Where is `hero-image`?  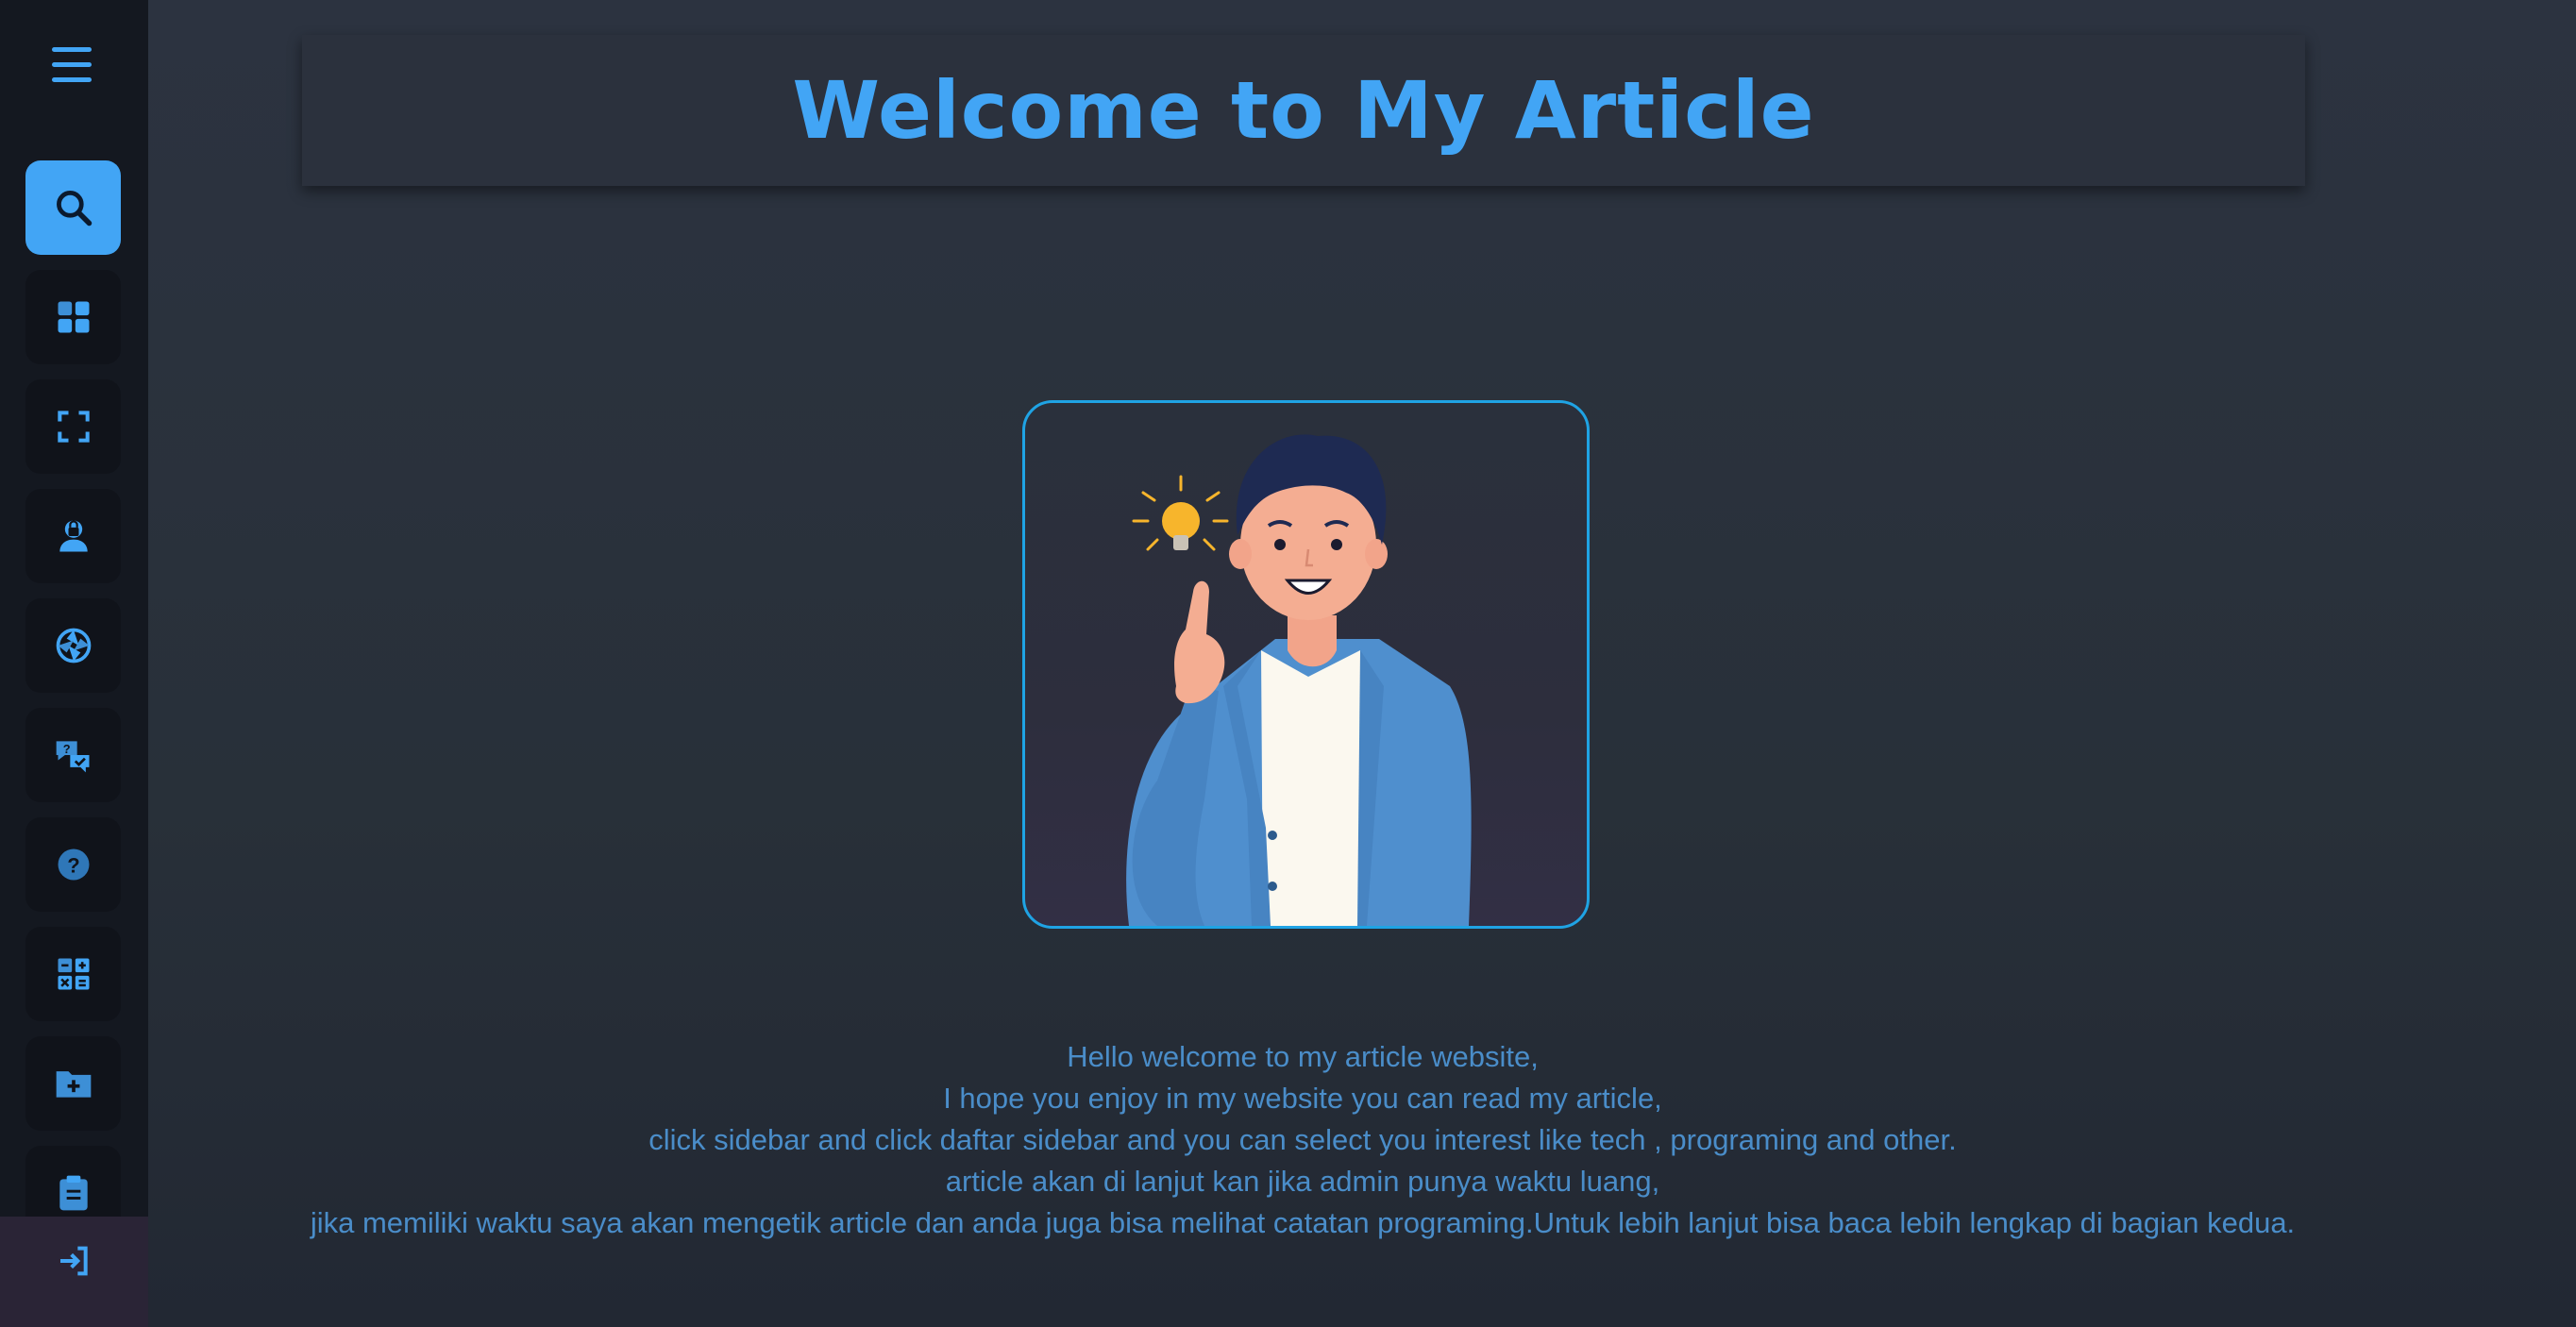
hero-image is located at coordinates (1306, 664).